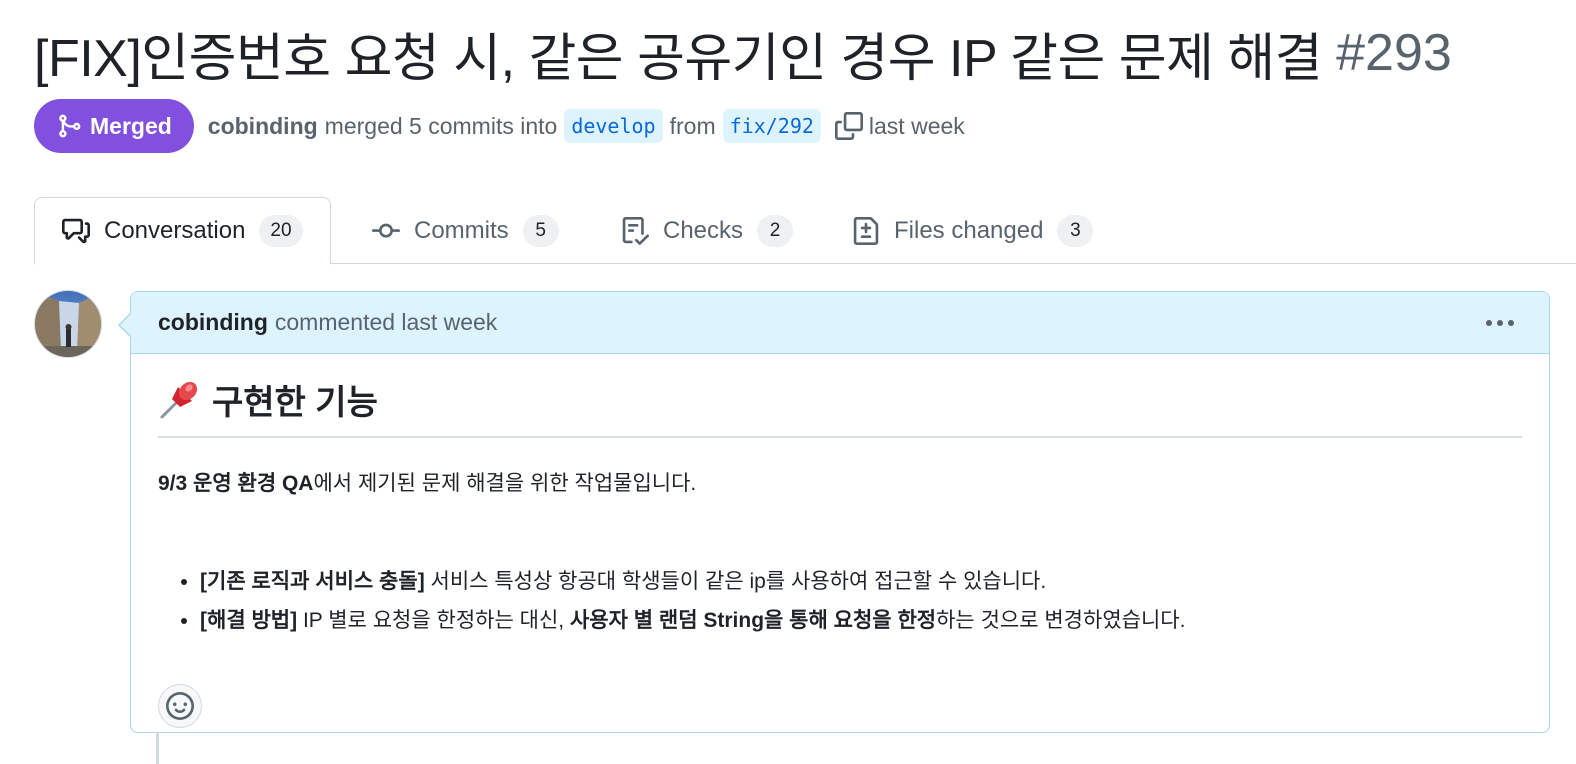  I want to click on avatar-photo, so click(68, 324).